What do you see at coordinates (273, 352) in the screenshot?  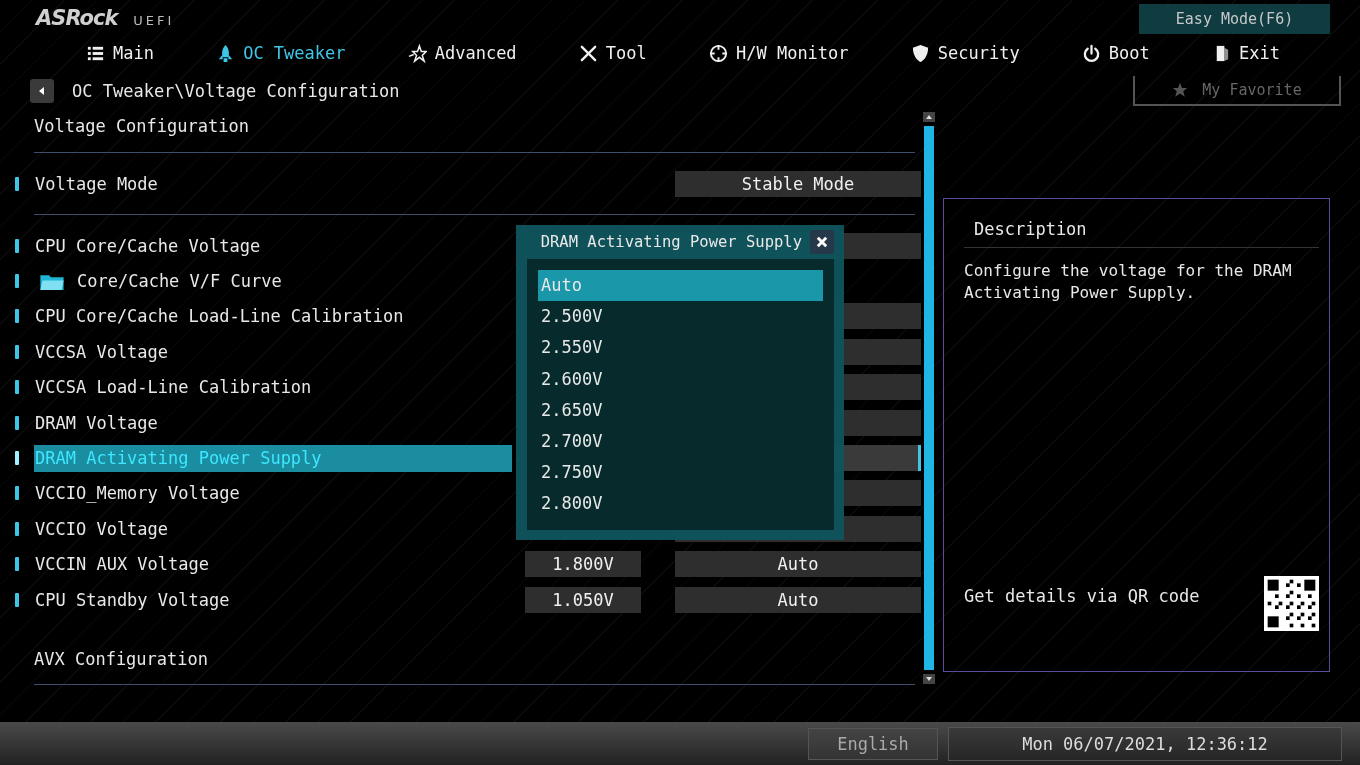 I see `setting-item: VCCSA Voltage` at bounding box center [273, 352].